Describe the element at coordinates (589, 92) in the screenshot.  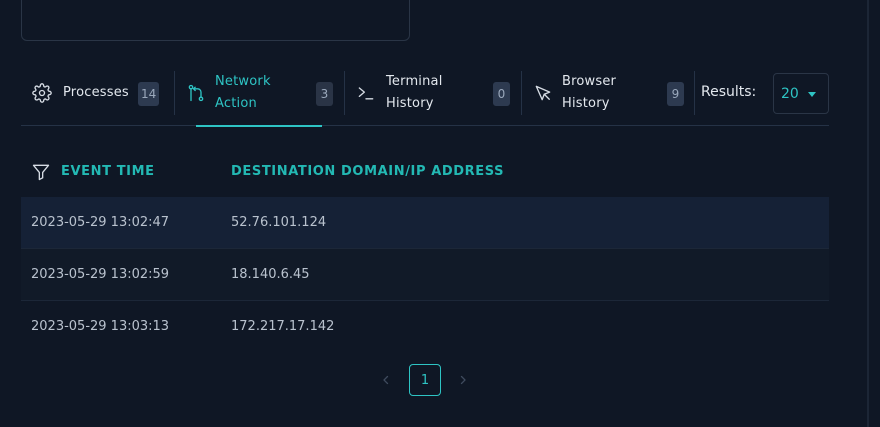
I see `tab-browser-history-label: Browser History` at that location.